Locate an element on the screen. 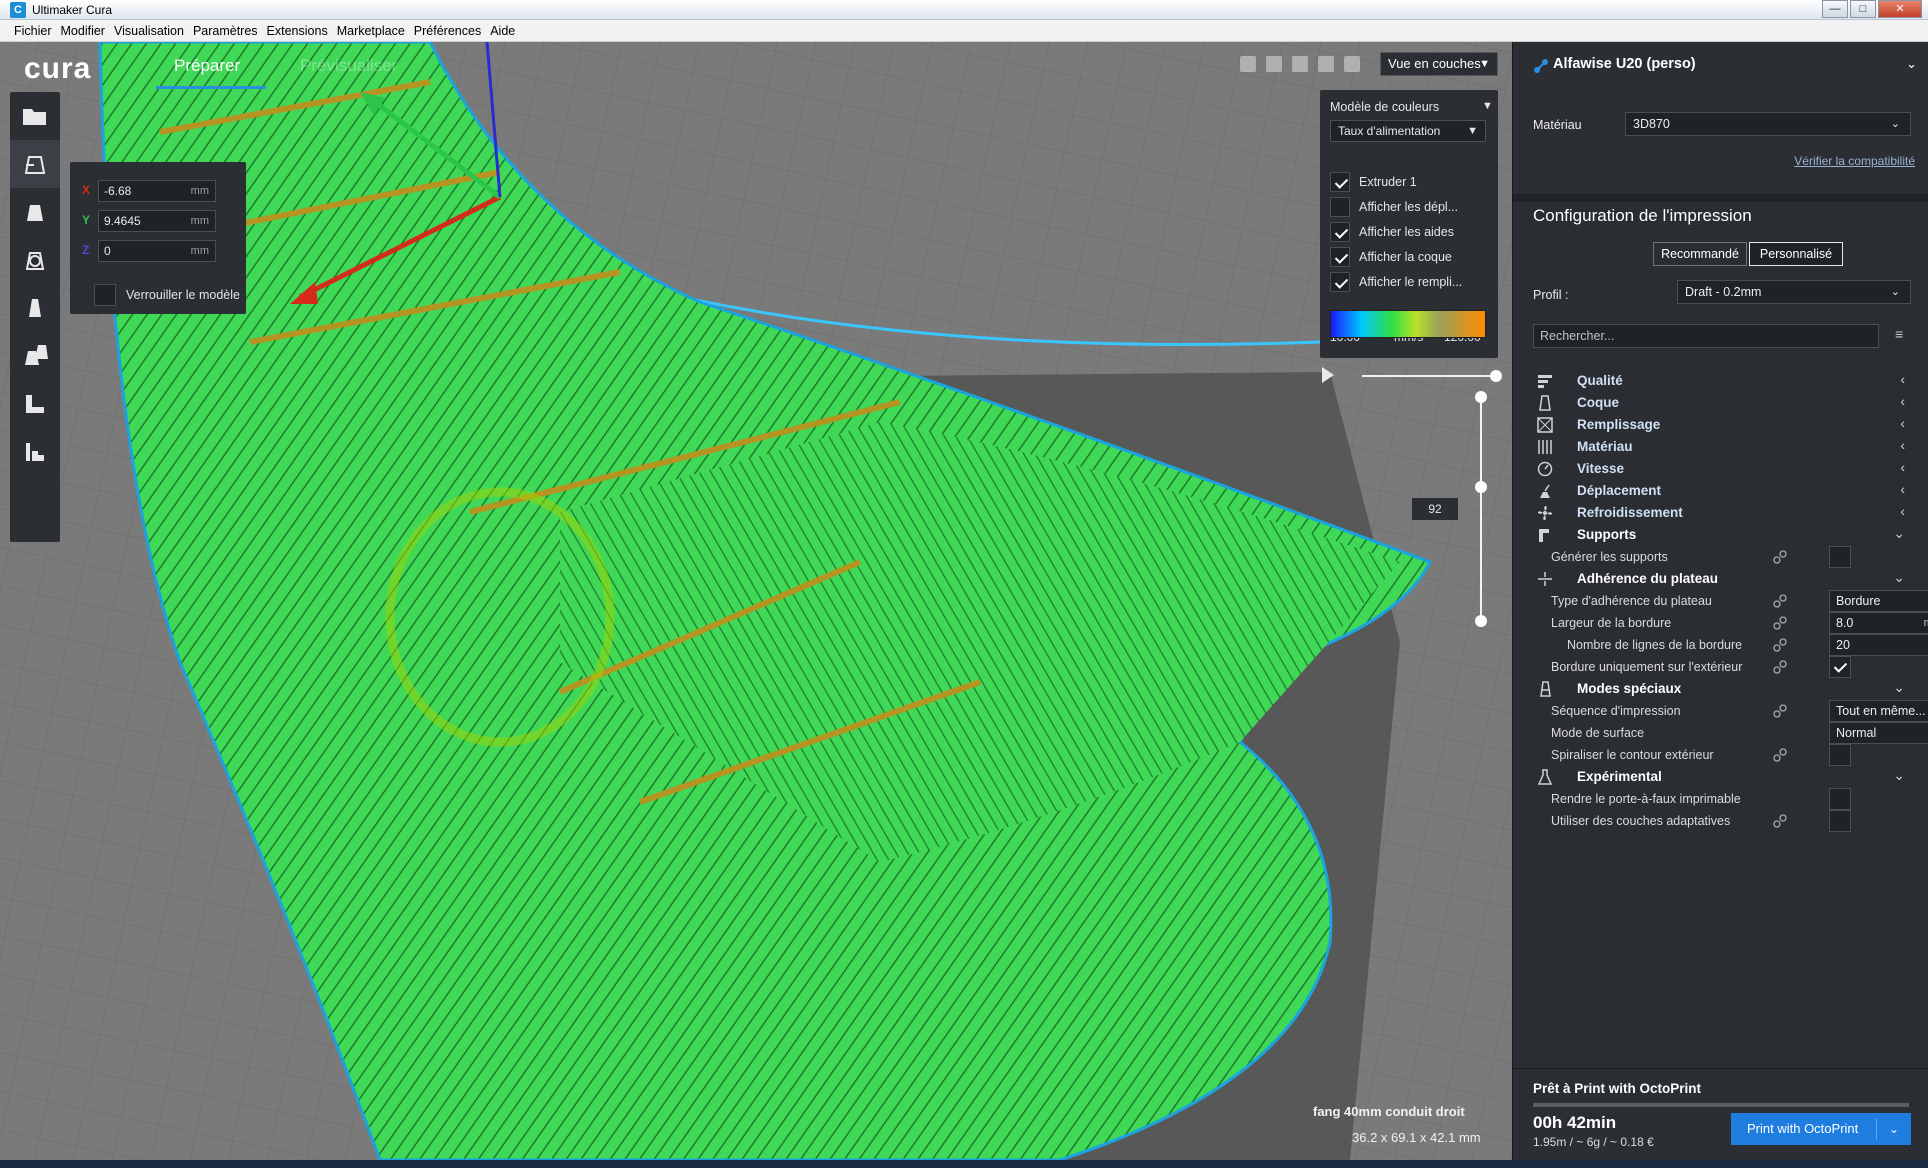 The width and height of the screenshot is (1928, 1168). x-input: -6.68 mm is located at coordinates (157, 191).